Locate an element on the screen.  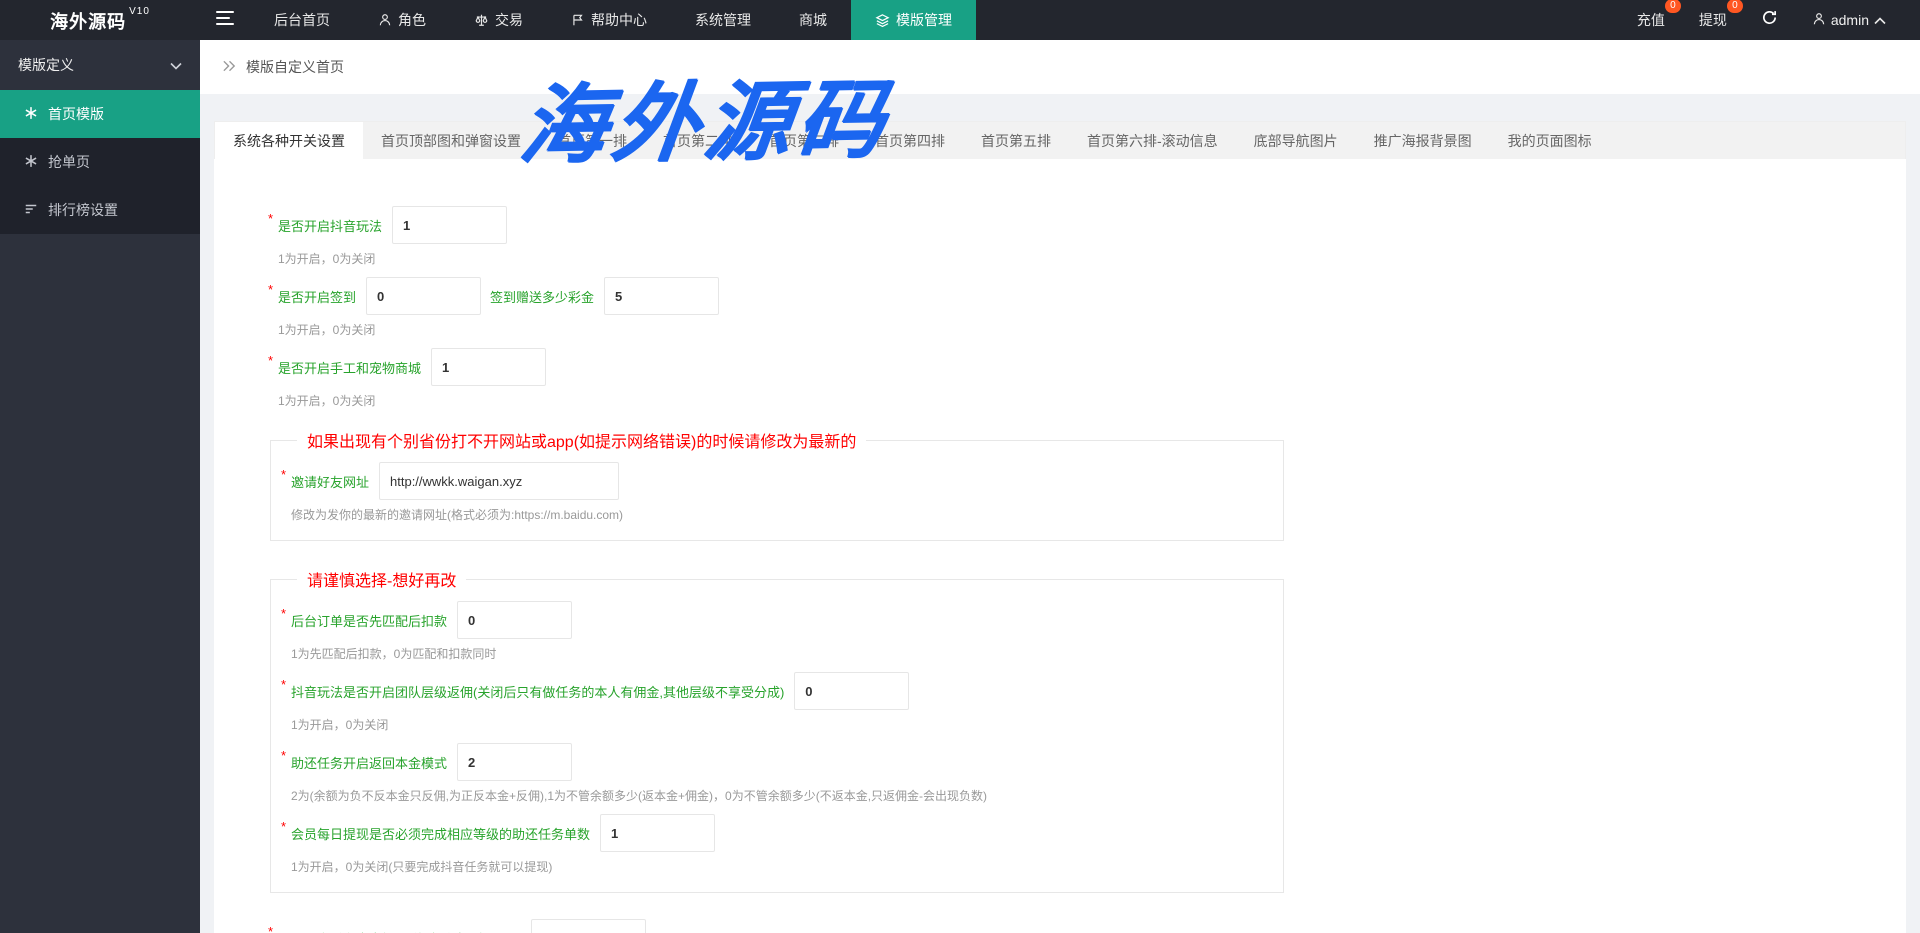
douyin-switch-input is located at coordinates (450, 225).